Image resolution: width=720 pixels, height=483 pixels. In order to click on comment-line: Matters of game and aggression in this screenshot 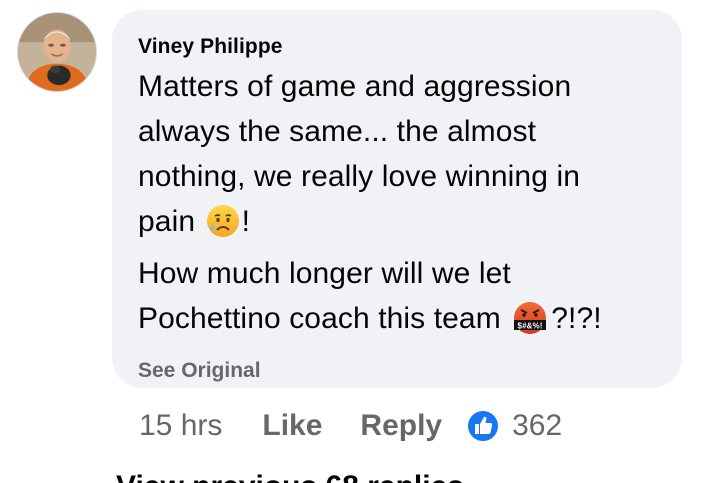, I will do `click(355, 86)`.